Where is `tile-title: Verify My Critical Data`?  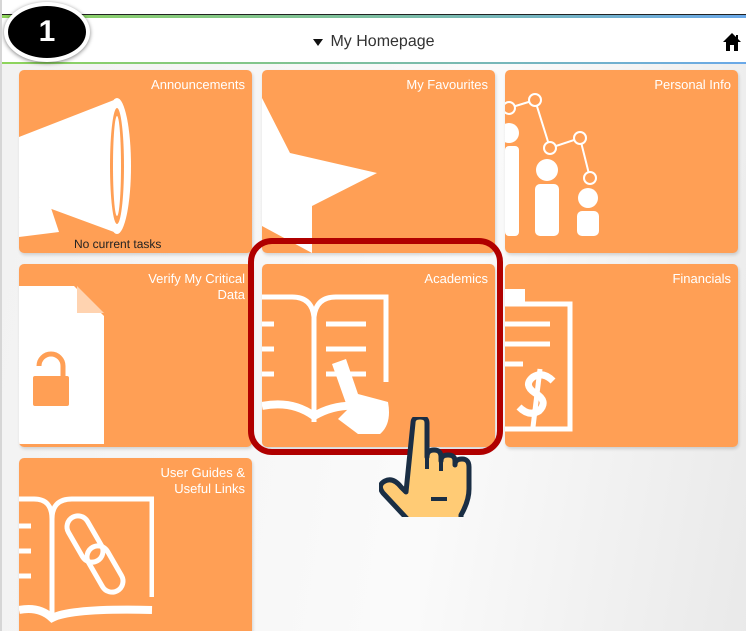 tile-title: Verify My Critical Data is located at coordinates (196, 286).